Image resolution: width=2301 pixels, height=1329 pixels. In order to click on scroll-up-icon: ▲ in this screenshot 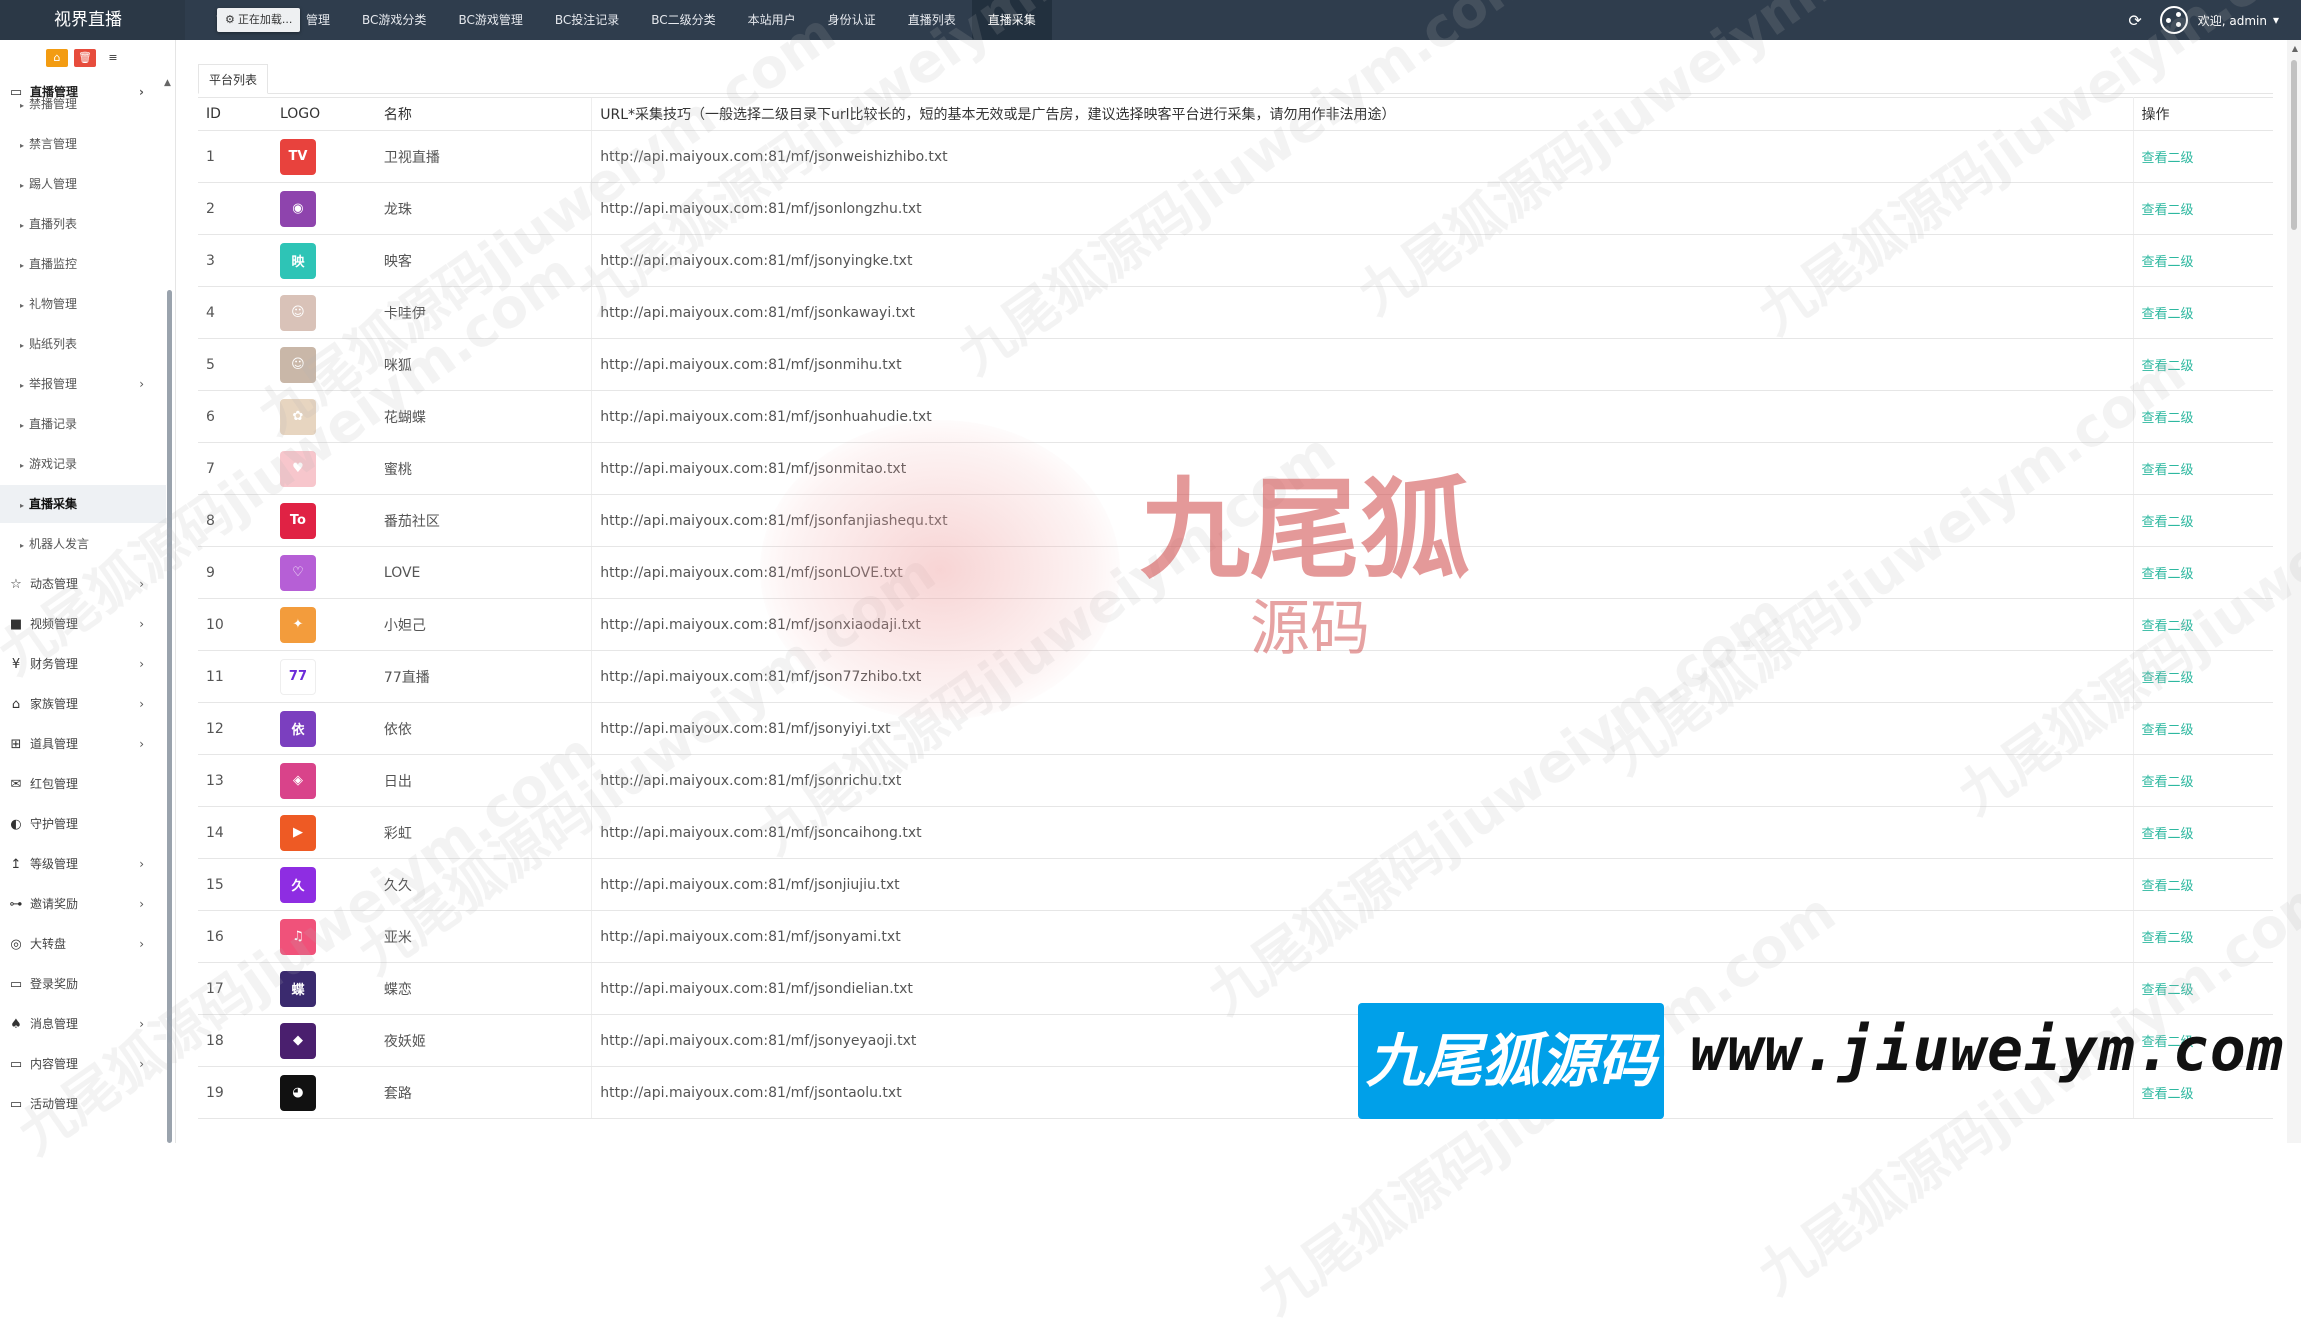, I will do `click(2295, 48)`.